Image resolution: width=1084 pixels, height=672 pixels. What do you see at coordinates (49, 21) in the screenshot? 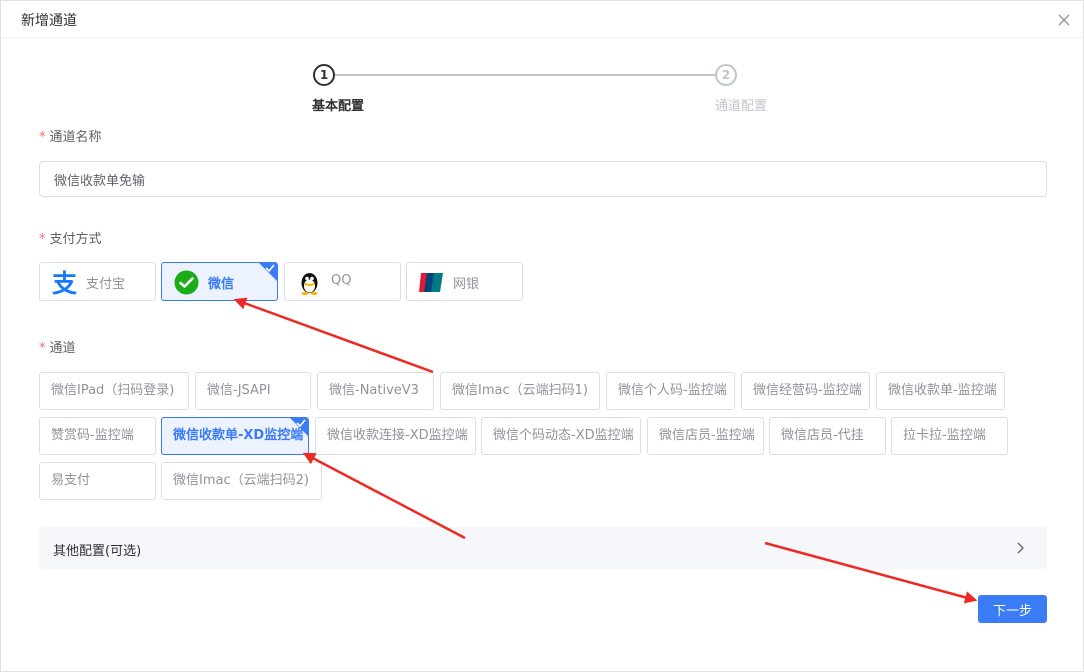
I see `dialog-title: 新增通道` at bounding box center [49, 21].